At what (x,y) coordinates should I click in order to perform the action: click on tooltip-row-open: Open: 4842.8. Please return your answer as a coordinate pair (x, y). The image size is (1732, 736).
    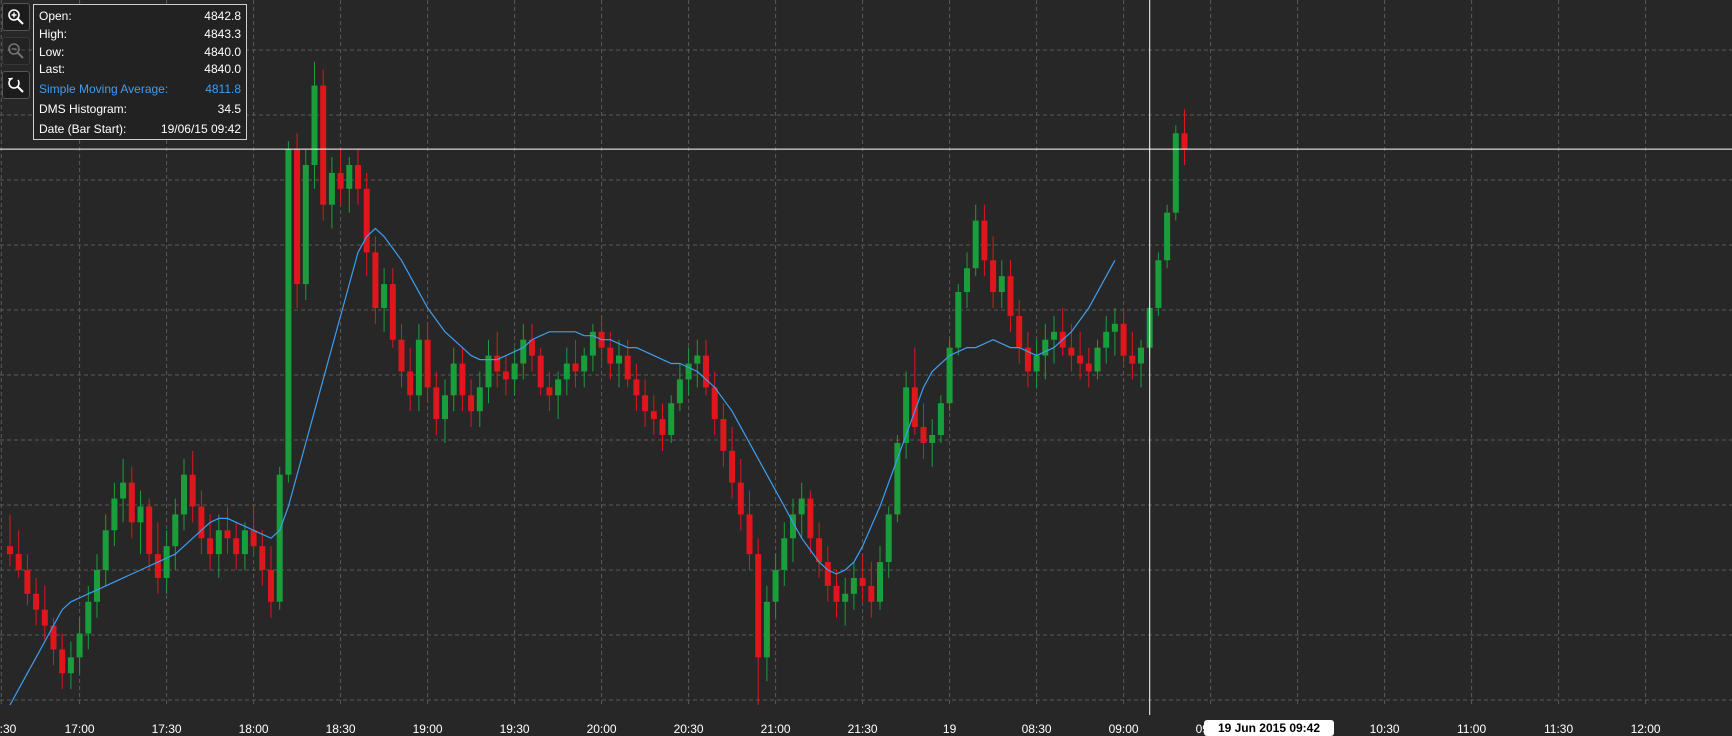
    Looking at the image, I should click on (140, 17).